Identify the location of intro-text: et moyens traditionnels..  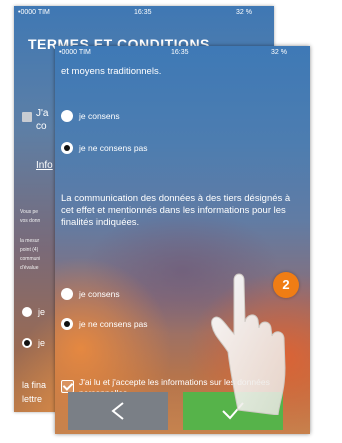
(111, 71).